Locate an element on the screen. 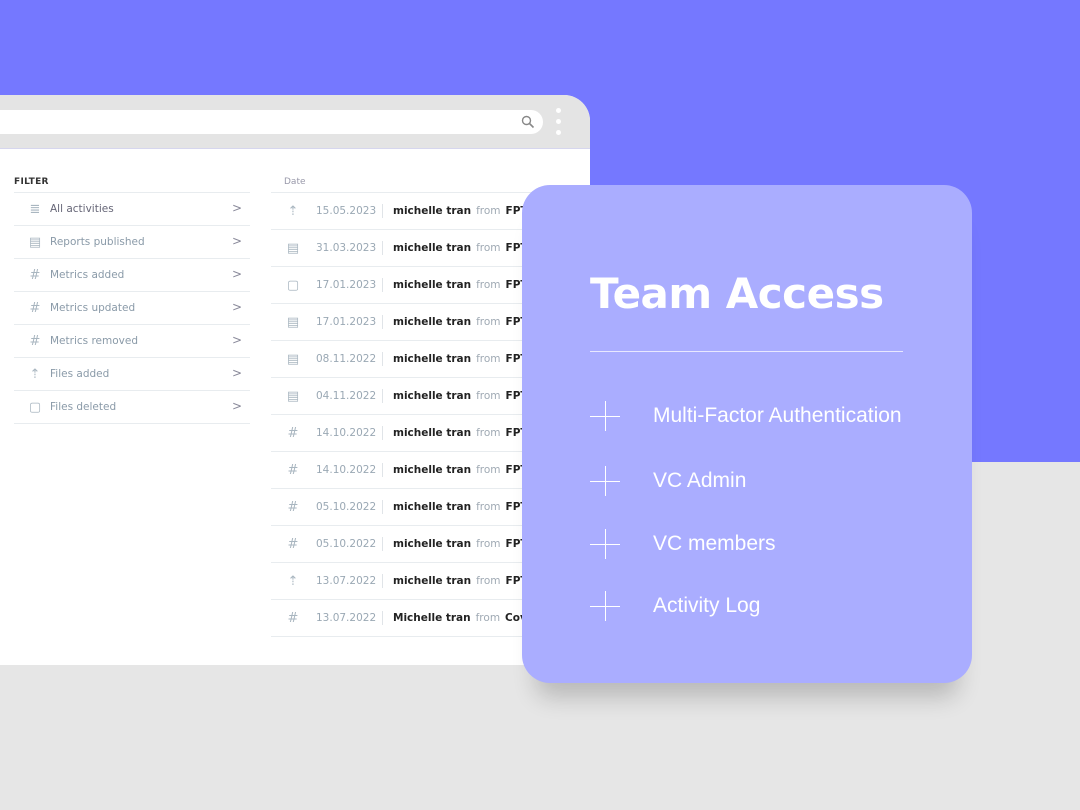 The height and width of the screenshot is (810, 1080). filter-item: ≣ All activities > is located at coordinates (132, 209).